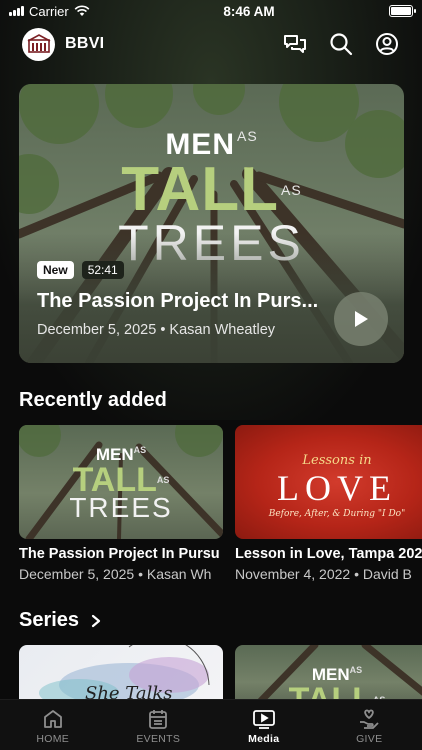  What do you see at coordinates (93, 400) in the screenshot?
I see `recently-added-heading: Recently added` at bounding box center [93, 400].